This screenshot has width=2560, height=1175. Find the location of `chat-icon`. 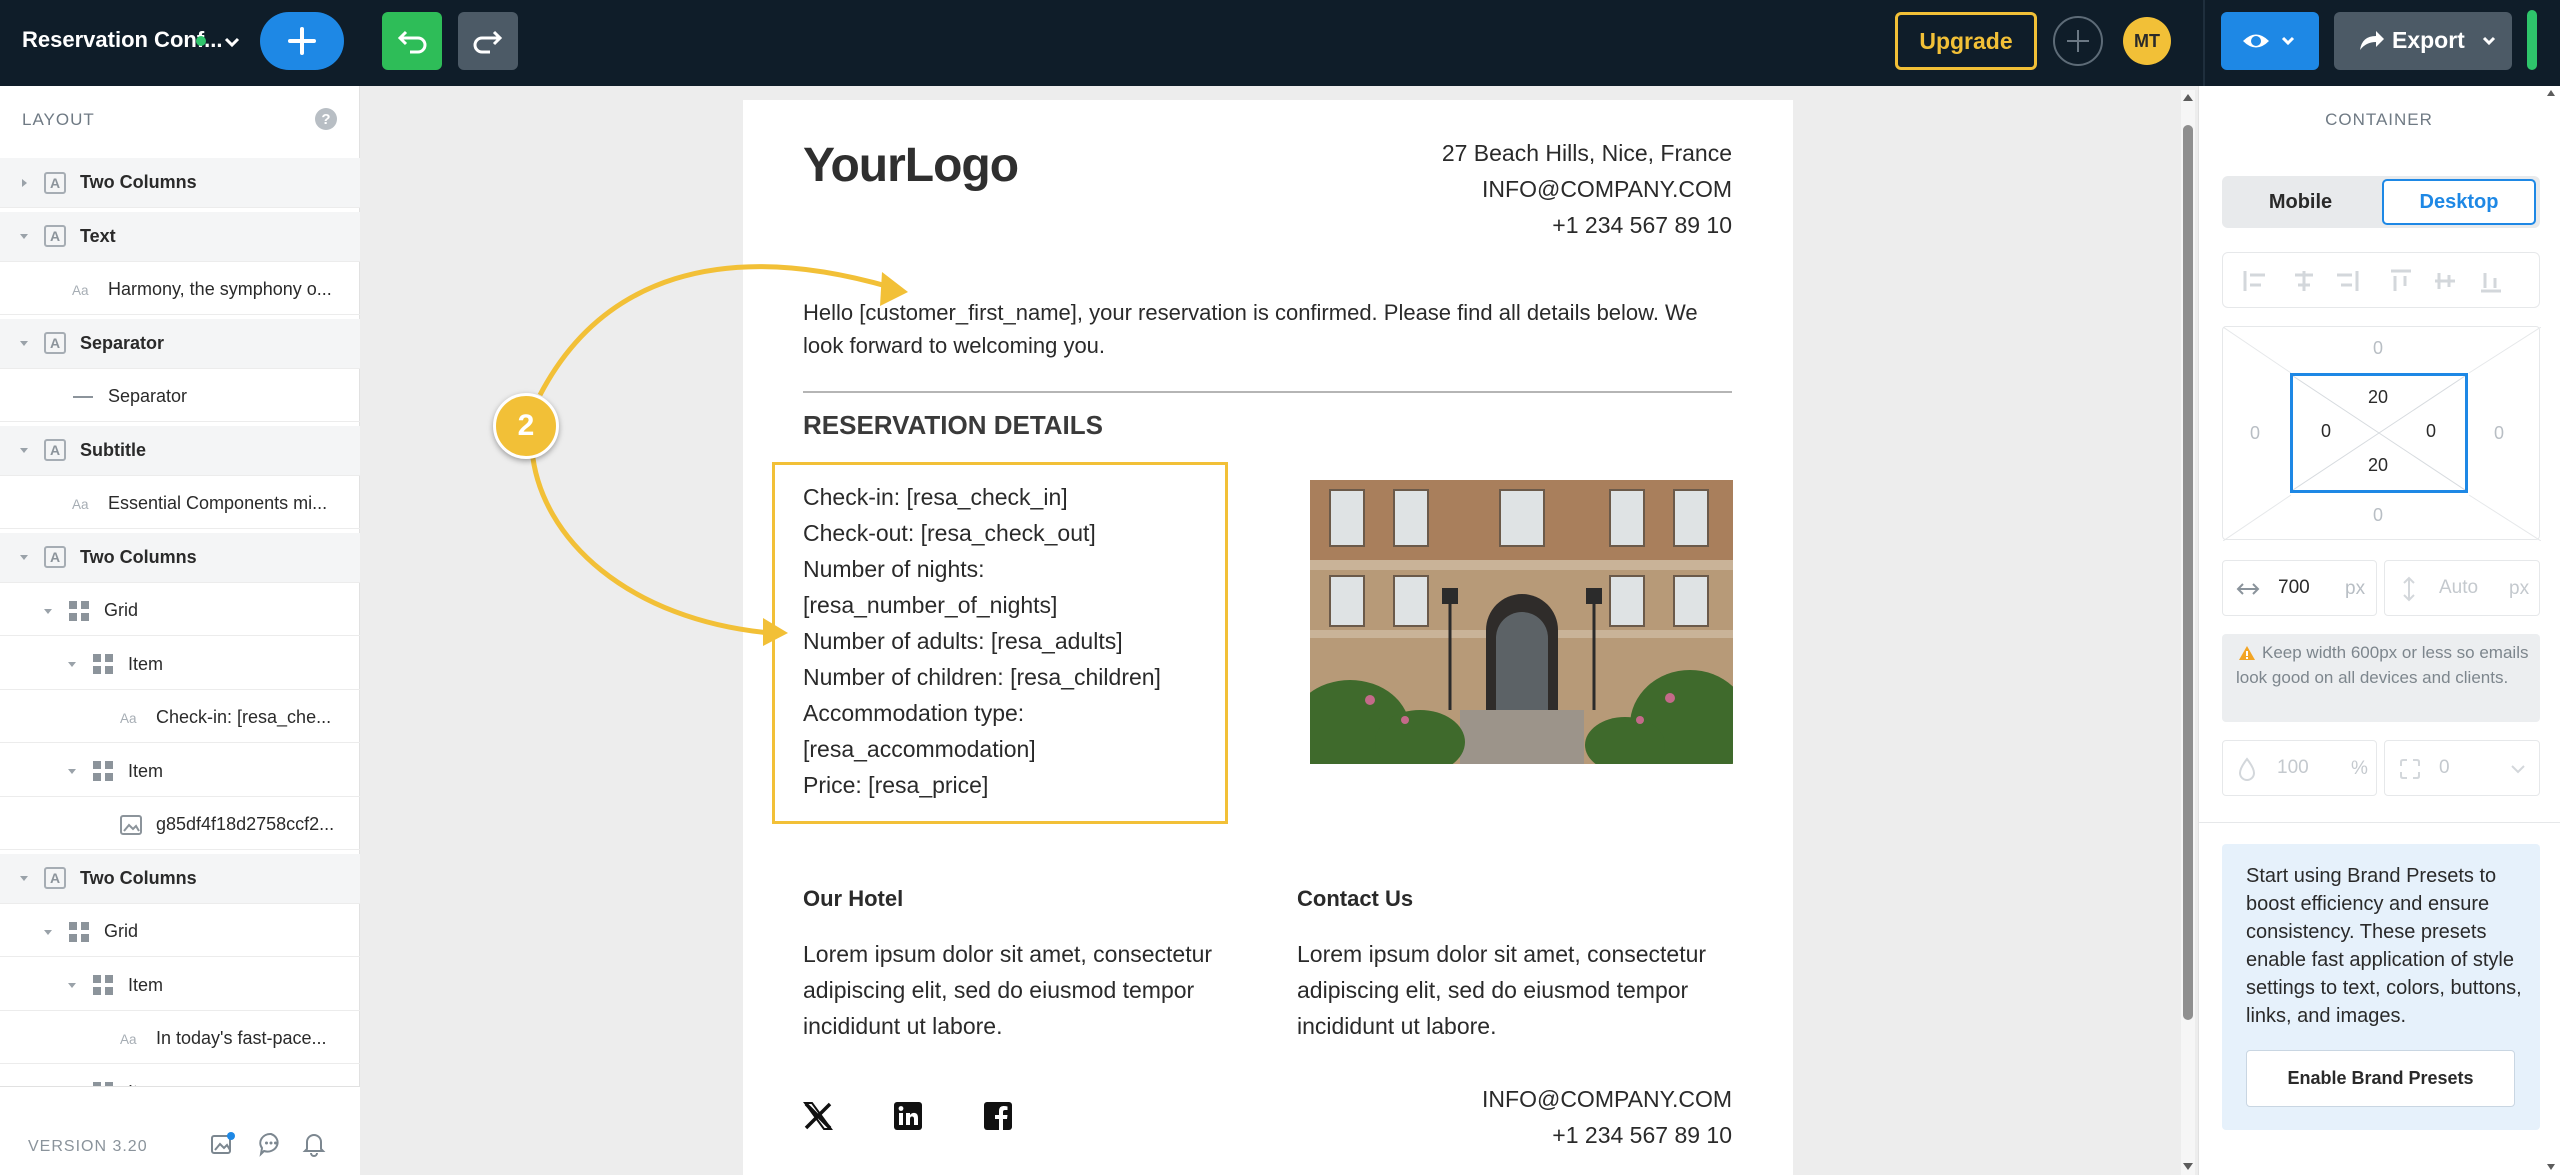

chat-icon is located at coordinates (271, 1144).